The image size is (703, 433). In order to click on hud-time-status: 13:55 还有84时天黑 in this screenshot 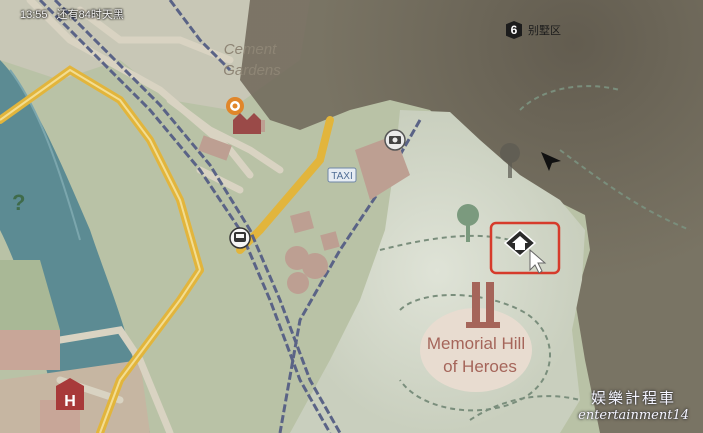, I will do `click(72, 14)`.